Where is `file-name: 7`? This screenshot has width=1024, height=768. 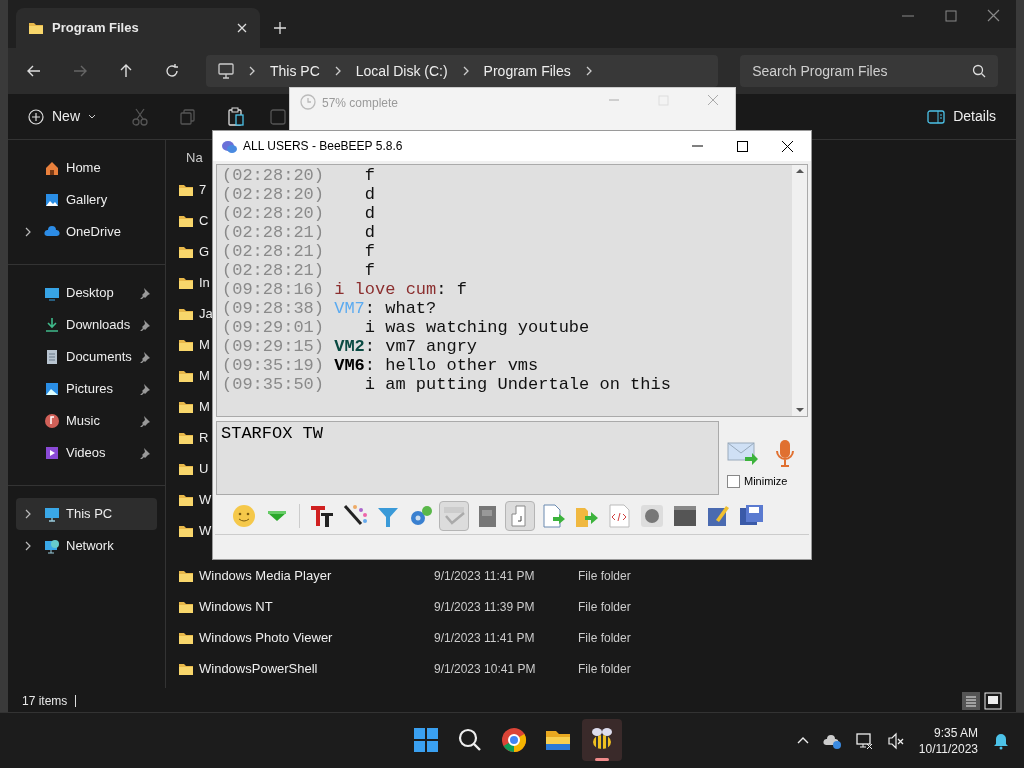
file-name: 7 is located at coordinates (203, 189).